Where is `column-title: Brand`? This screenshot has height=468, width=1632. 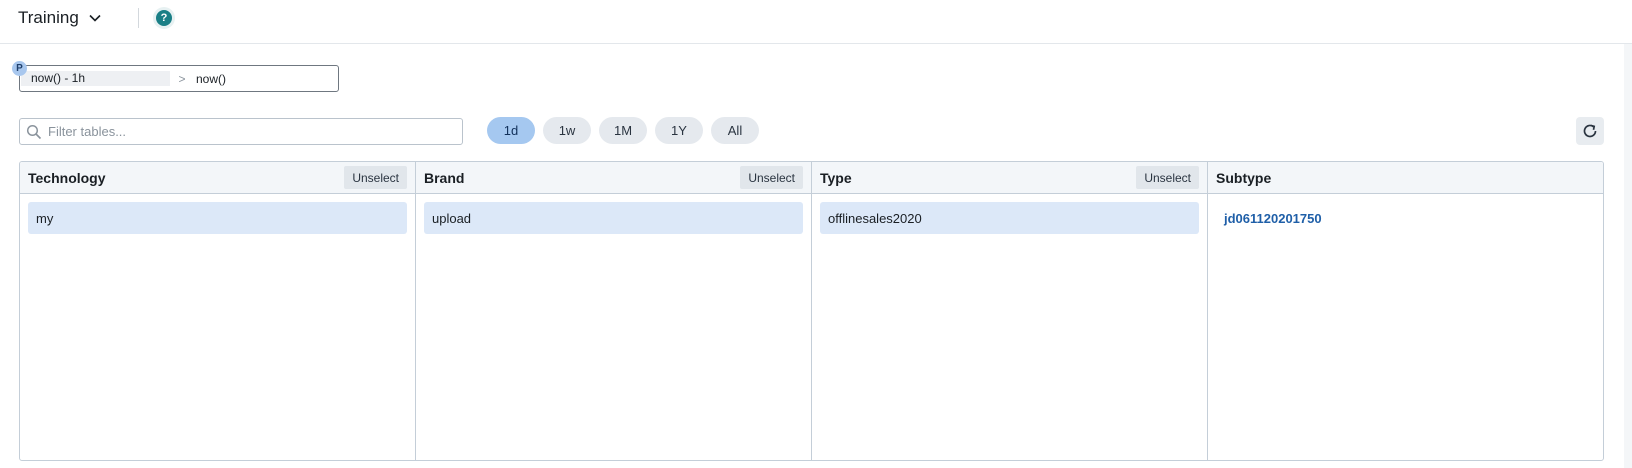
column-title: Brand is located at coordinates (444, 177).